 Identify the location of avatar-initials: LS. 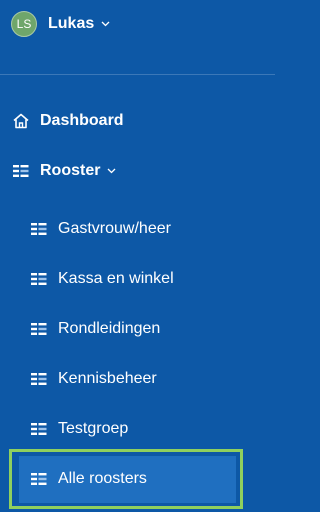
(24, 24).